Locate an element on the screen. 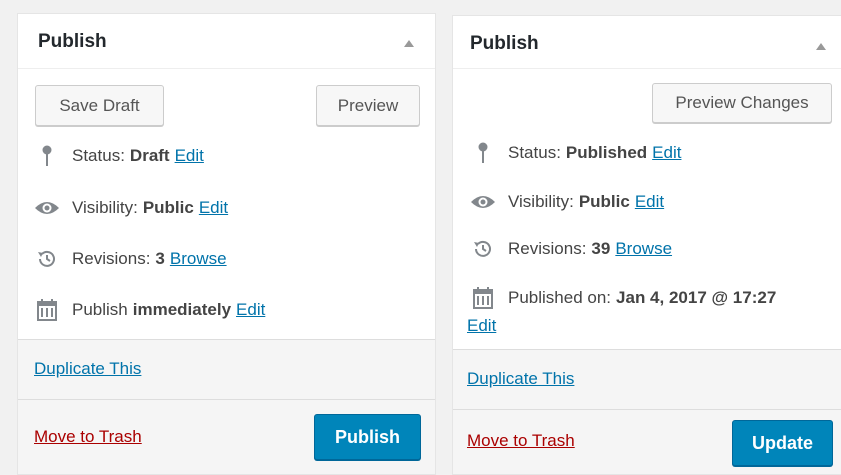 The height and width of the screenshot is (475, 841). major-actions: Move to Trash Publish is located at coordinates (226, 436).